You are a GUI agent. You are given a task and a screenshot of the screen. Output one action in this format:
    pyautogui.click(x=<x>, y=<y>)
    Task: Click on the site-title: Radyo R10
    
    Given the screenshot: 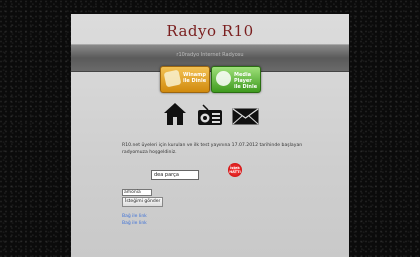 What is the action you would take?
    pyautogui.click(x=210, y=31)
    